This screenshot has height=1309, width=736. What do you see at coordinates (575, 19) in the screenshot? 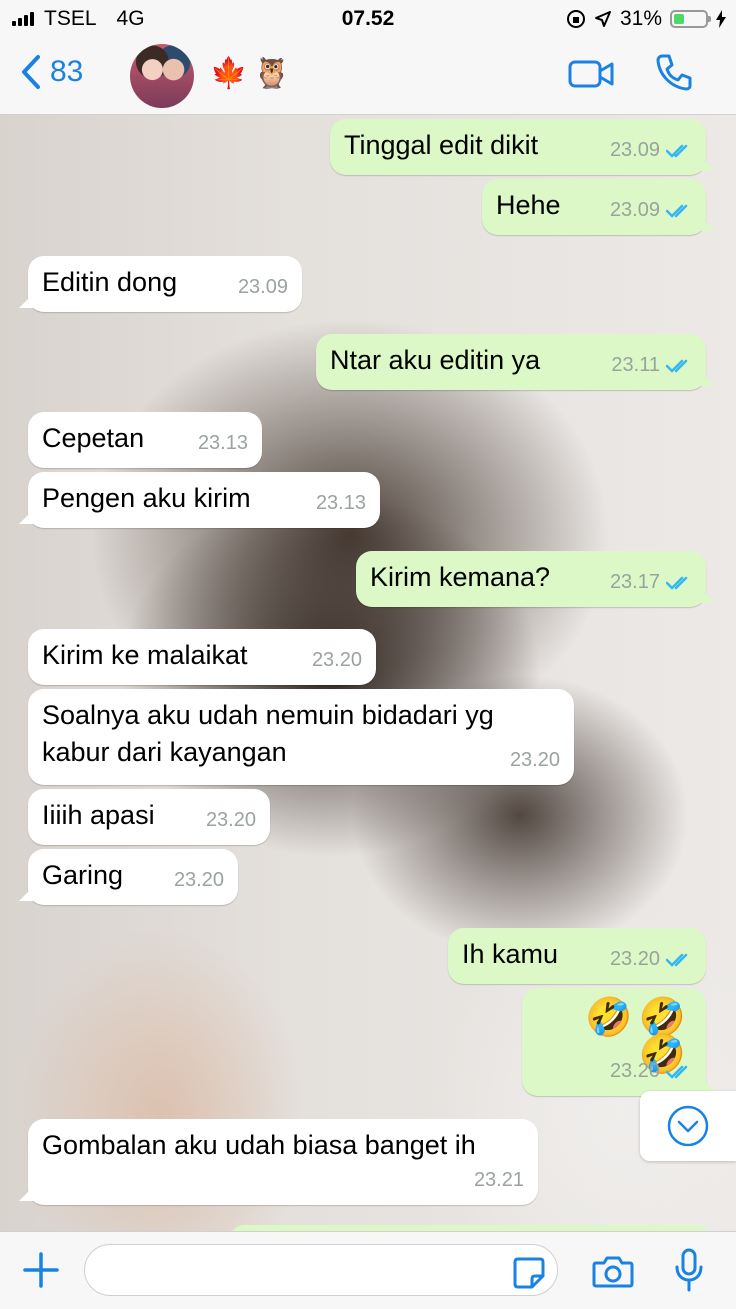
I see `rotation-lock-icon` at bounding box center [575, 19].